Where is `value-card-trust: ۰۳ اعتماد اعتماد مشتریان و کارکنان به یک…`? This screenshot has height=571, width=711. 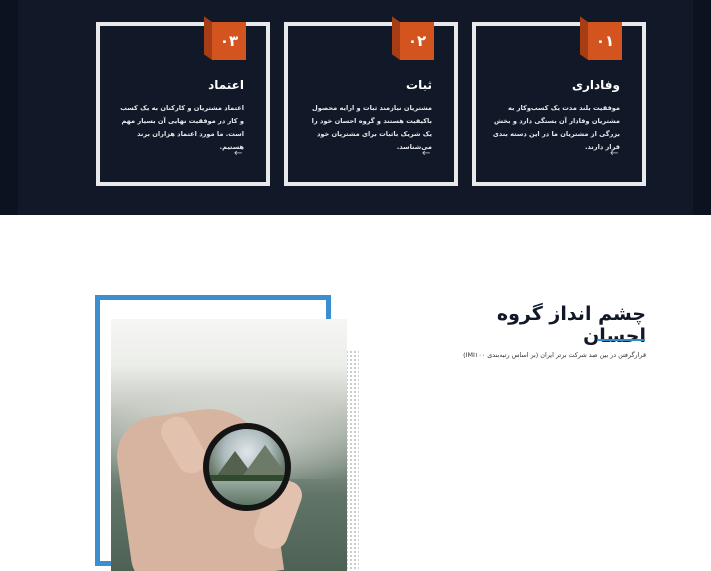 value-card-trust: ۰۳ اعتماد اعتماد مشتریان و کارکنان به یک… is located at coordinates (183, 104).